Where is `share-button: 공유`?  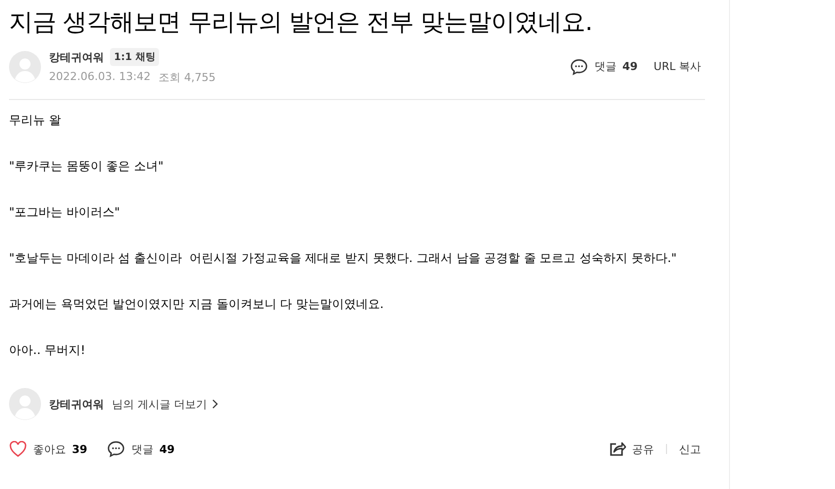 share-button: 공유 is located at coordinates (643, 449).